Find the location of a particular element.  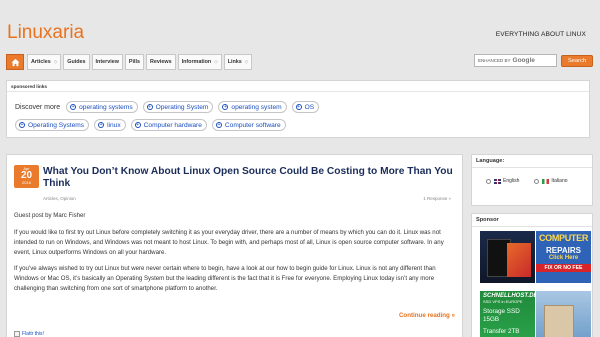

language-option-english: English is located at coordinates (502, 181).